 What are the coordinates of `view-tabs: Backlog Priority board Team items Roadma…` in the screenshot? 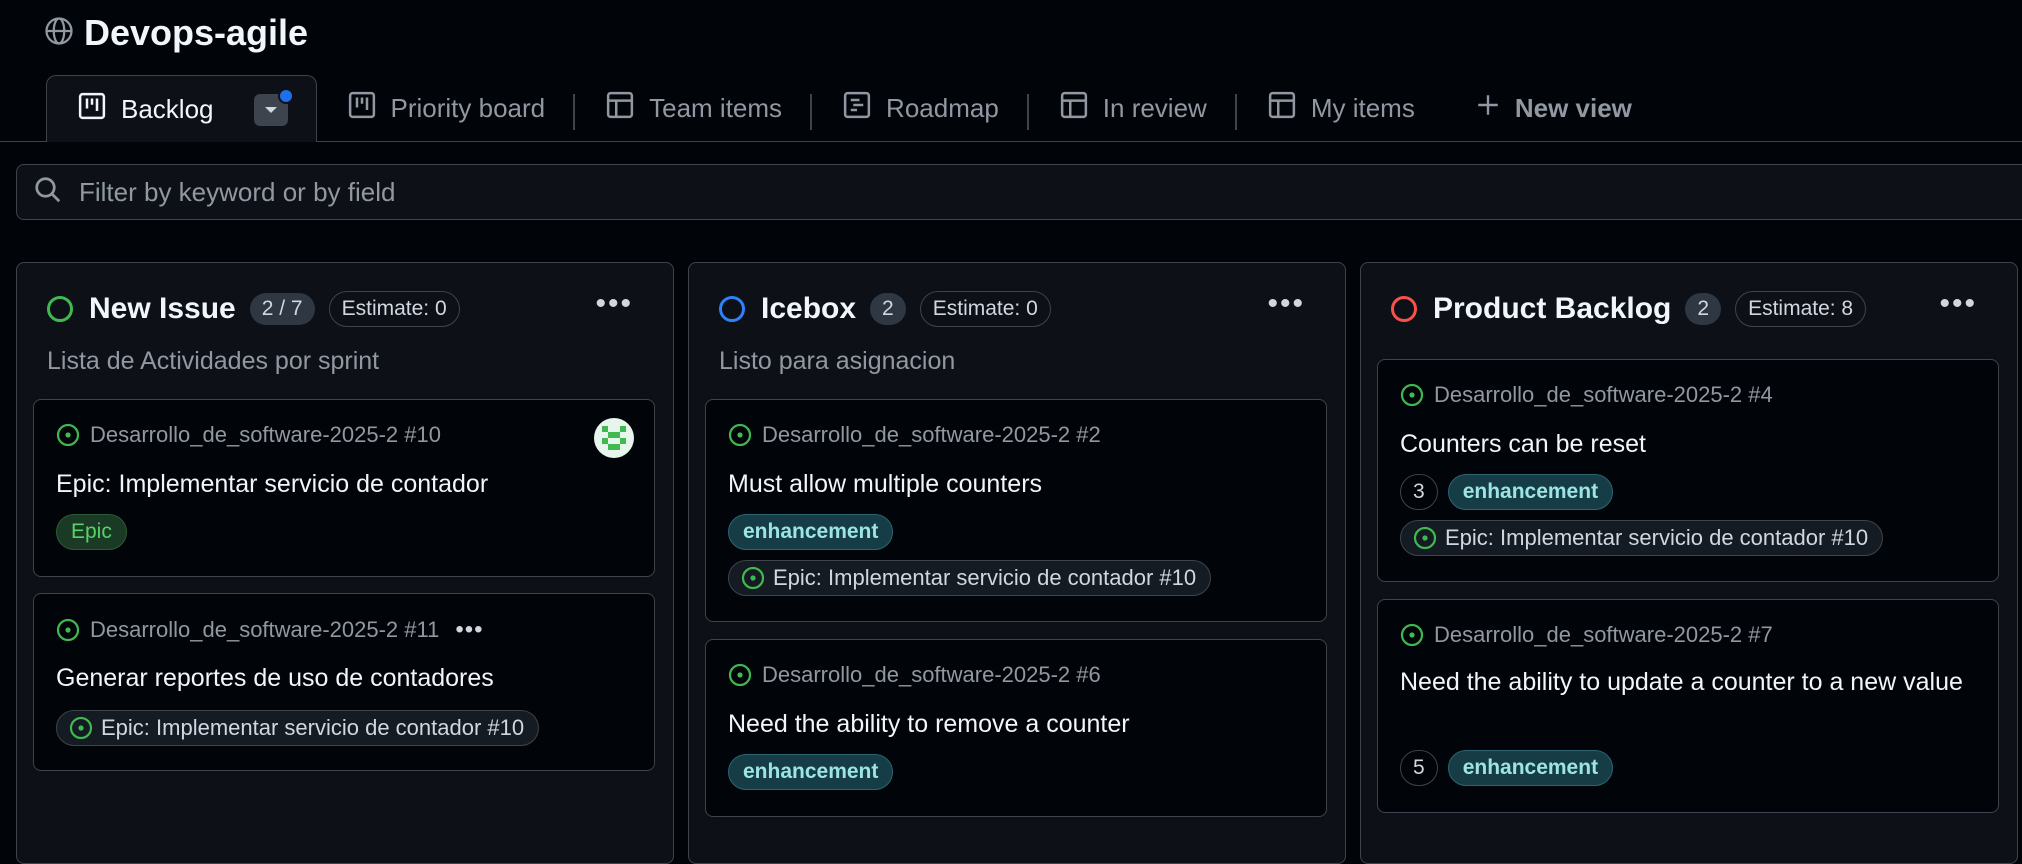 It's located at (854, 109).